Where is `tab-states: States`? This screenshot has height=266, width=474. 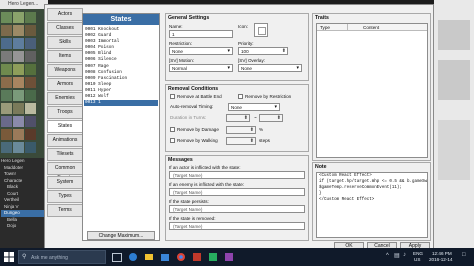
tab-states: States is located at coordinates (65, 126).